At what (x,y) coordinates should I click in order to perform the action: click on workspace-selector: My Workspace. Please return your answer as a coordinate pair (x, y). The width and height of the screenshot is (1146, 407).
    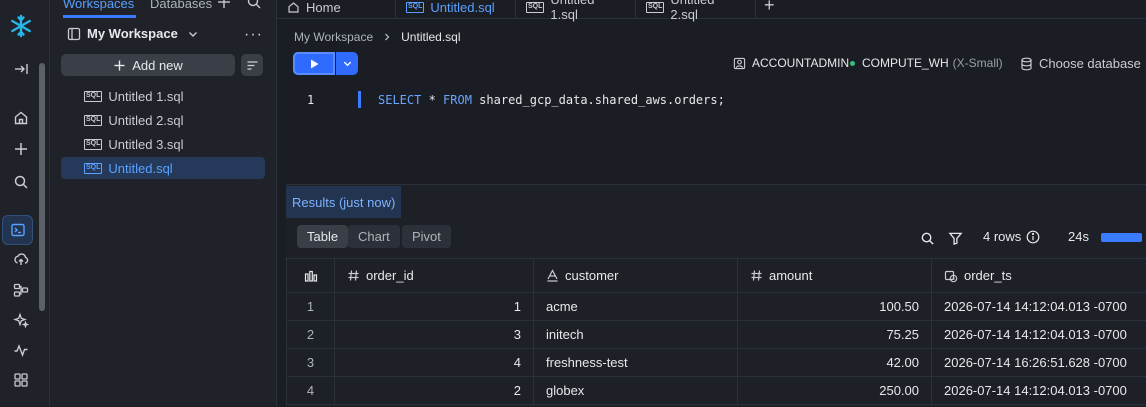
    Looking at the image, I should click on (133, 33).